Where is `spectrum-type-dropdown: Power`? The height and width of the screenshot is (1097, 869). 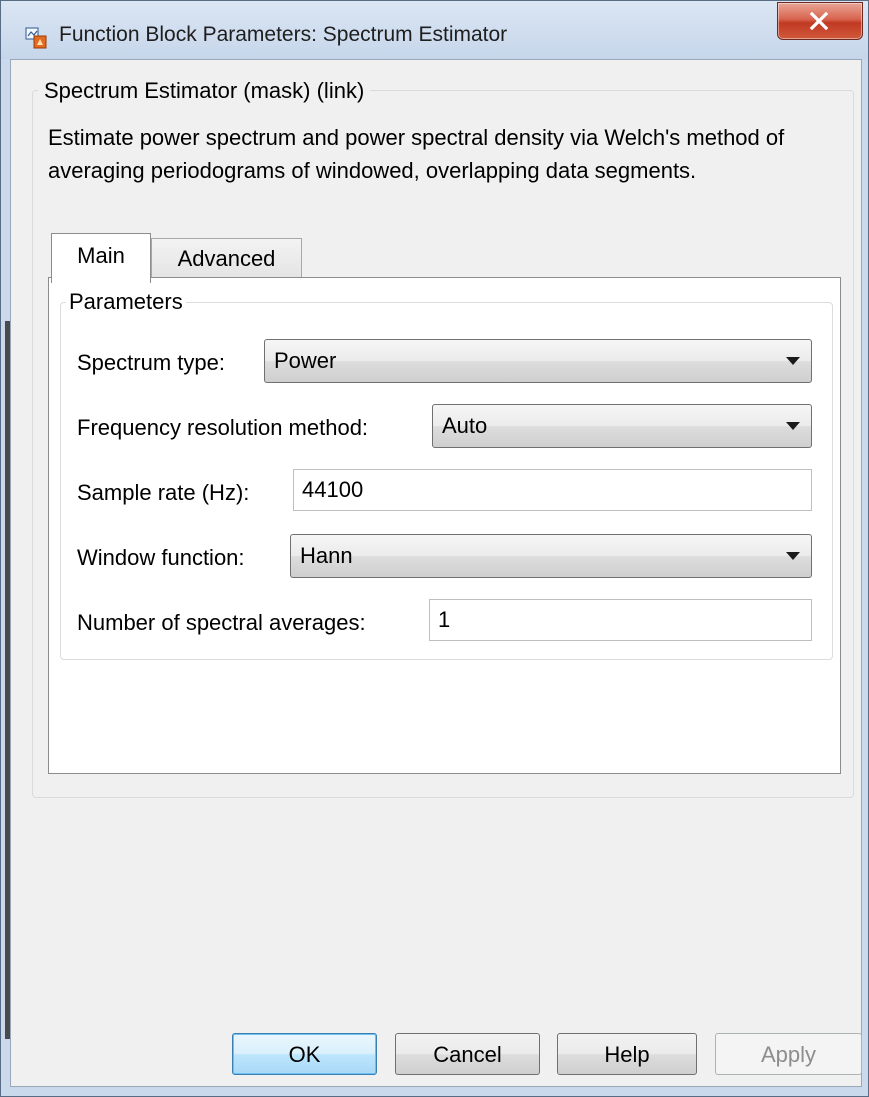
spectrum-type-dropdown: Power is located at coordinates (538, 361).